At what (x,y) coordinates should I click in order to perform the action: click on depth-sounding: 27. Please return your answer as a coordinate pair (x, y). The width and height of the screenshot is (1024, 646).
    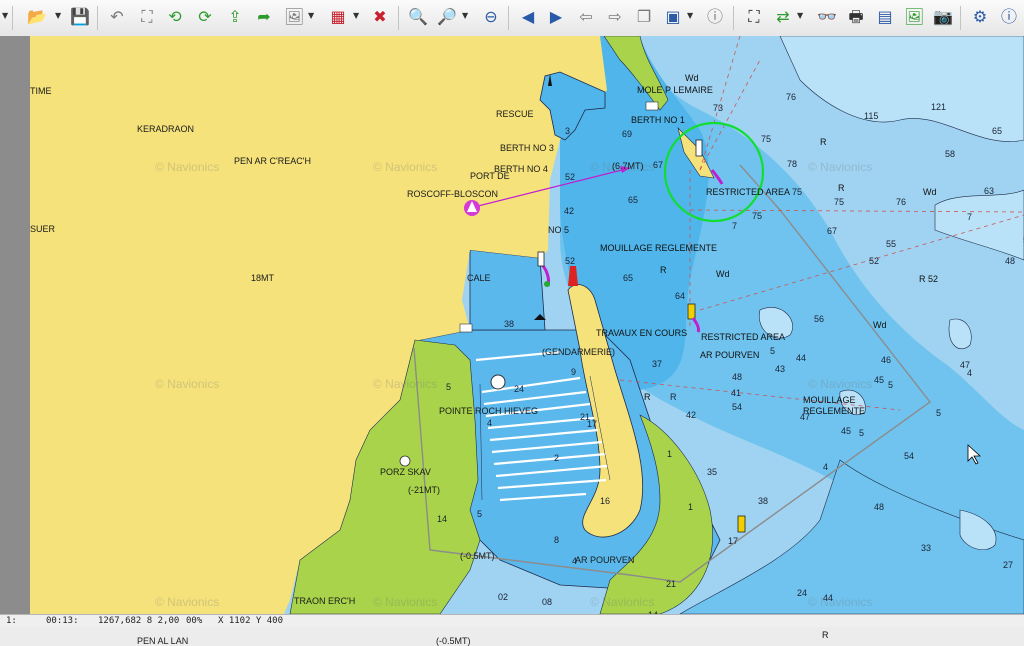
    Looking at the image, I should click on (1008, 565).